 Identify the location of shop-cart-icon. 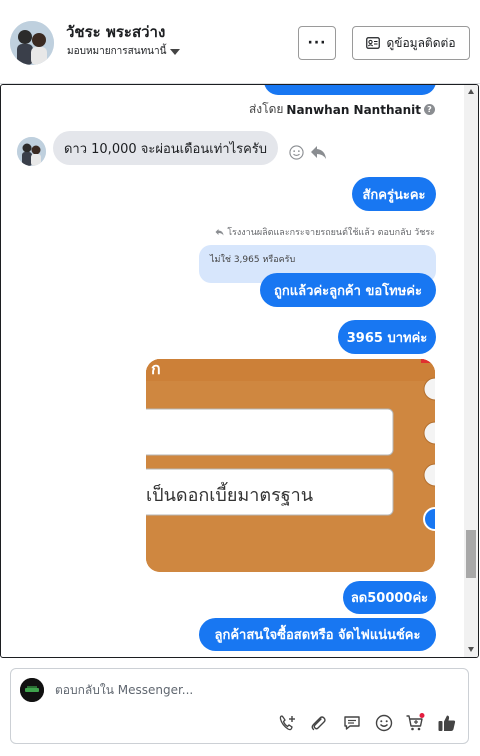
(415, 723).